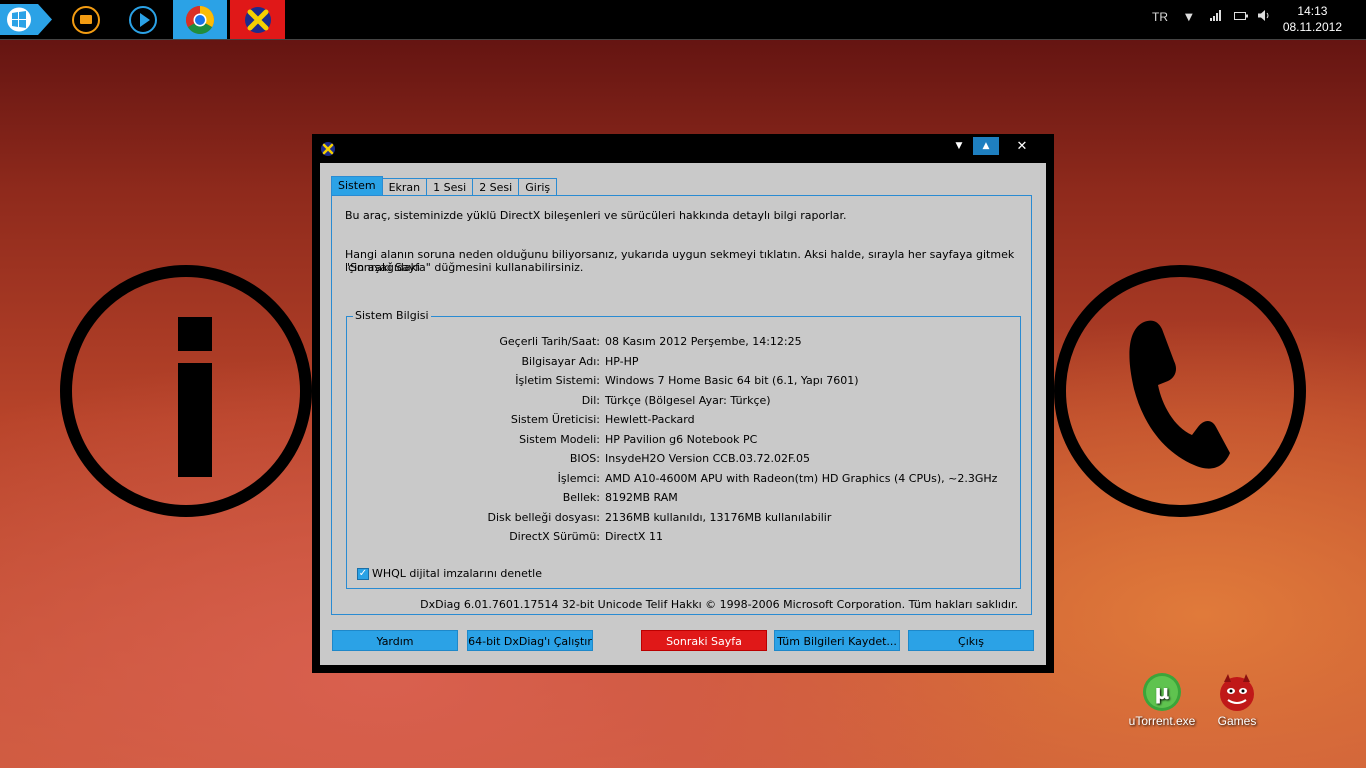 The width and height of the screenshot is (1366, 768). I want to click on info-label: BIOS:, so click(584, 458).